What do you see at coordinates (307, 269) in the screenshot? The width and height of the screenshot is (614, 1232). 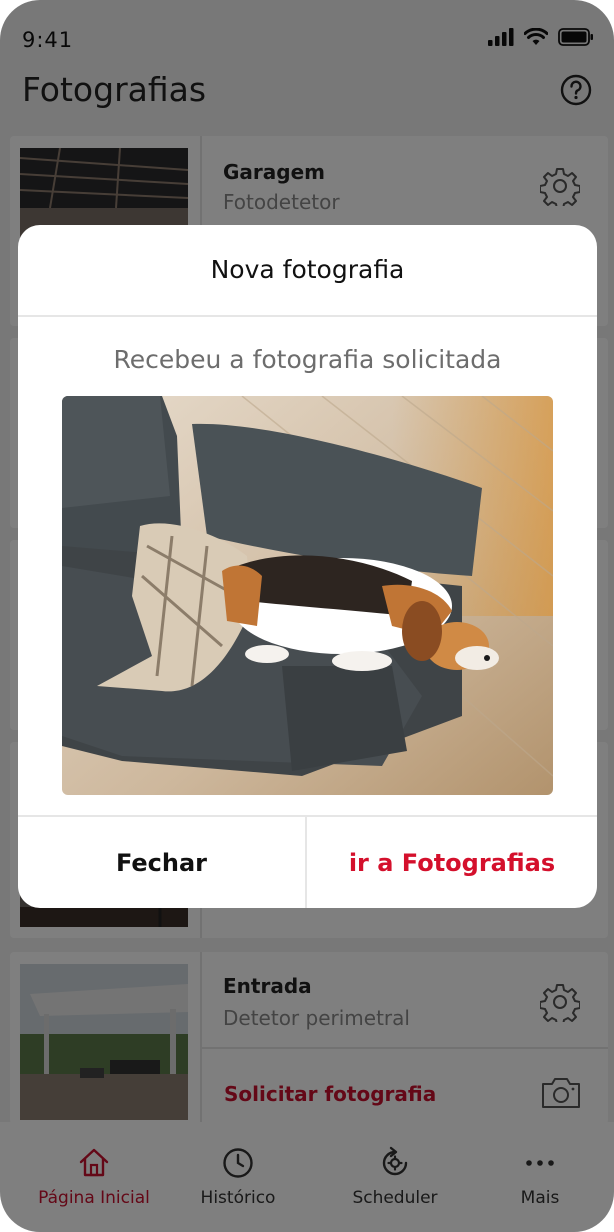 I see `dialog-title: Nova fotografia` at bounding box center [307, 269].